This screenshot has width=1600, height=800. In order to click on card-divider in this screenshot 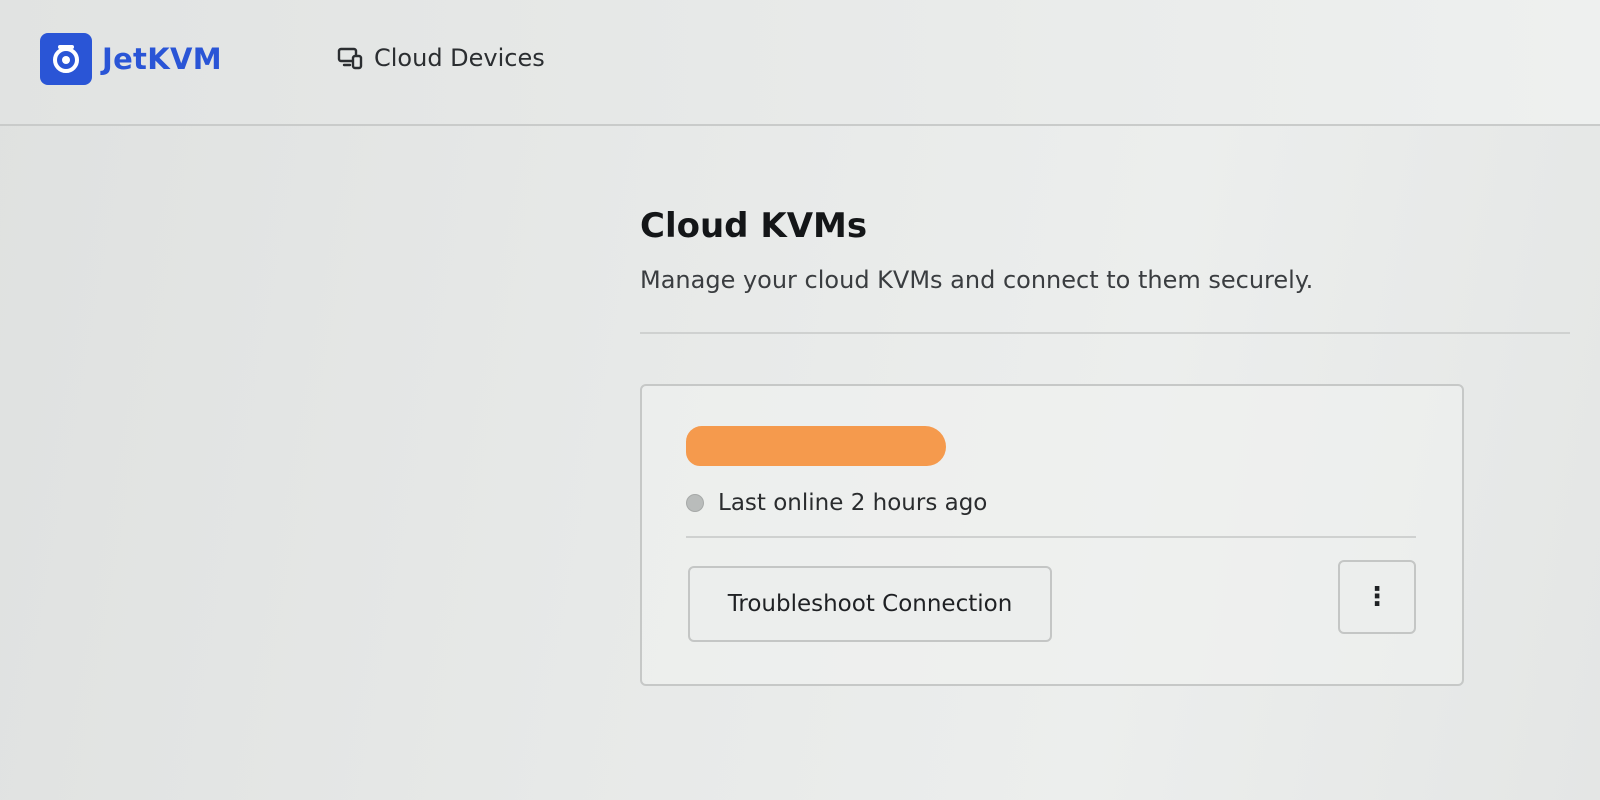, I will do `click(1051, 537)`.